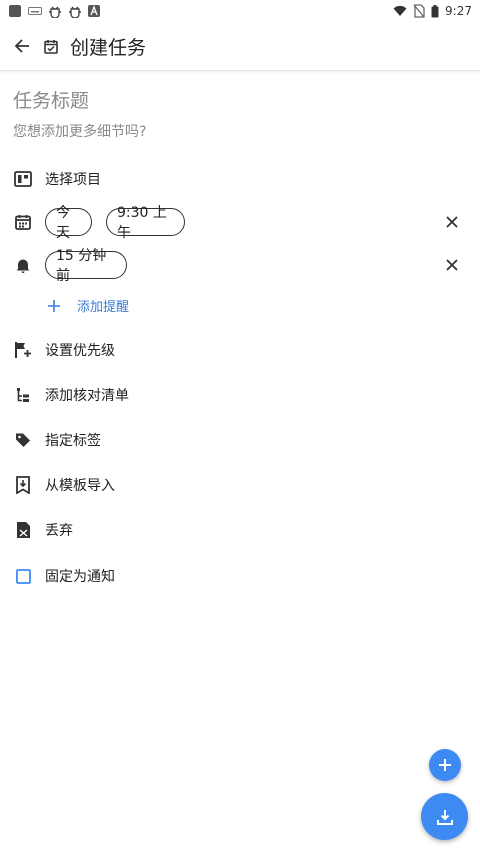 Image resolution: width=480 pixels, height=852 pixels. I want to click on select-project-label: 选择项目, so click(73, 180).